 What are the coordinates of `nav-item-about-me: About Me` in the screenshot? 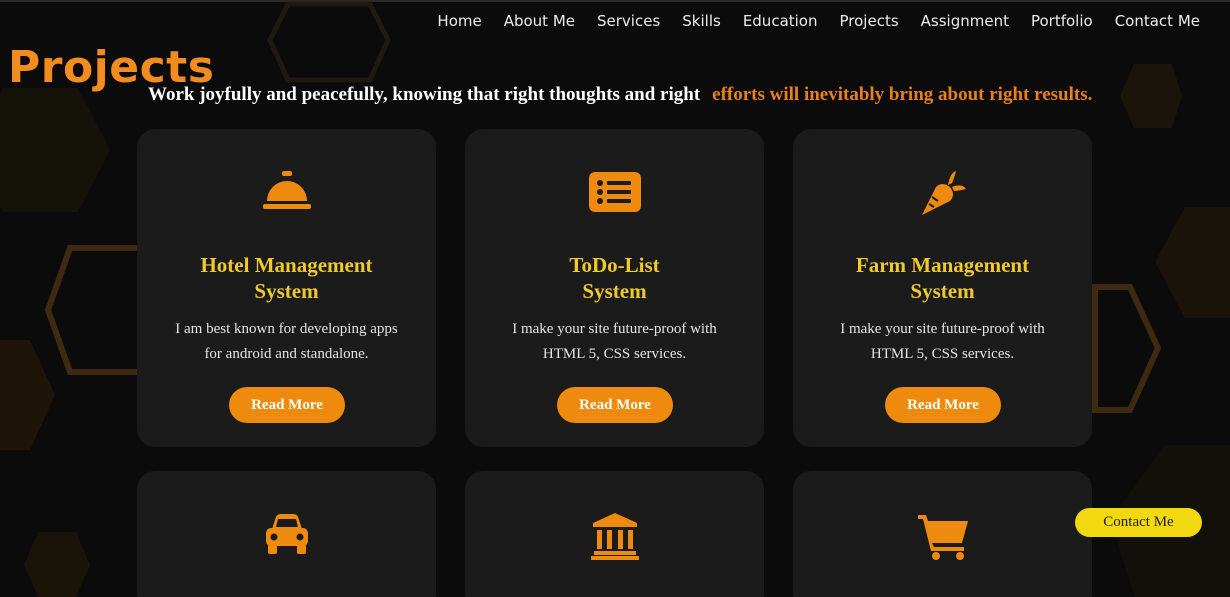 It's located at (539, 21).